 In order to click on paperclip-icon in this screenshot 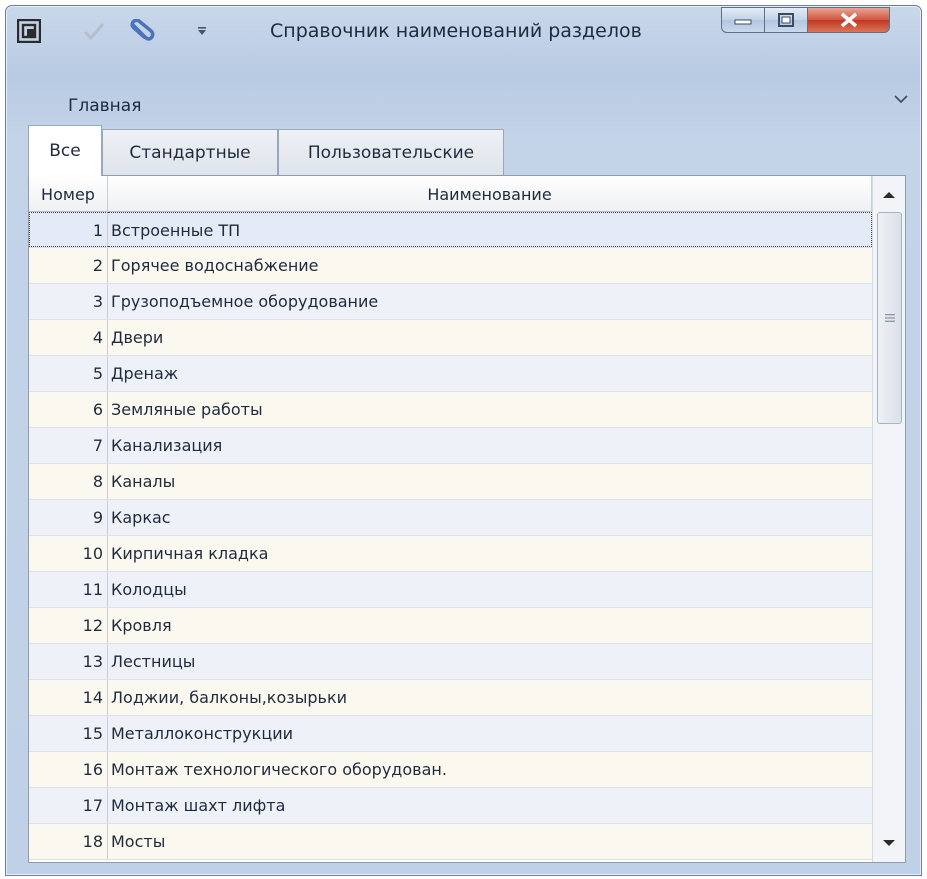, I will do `click(141, 31)`.